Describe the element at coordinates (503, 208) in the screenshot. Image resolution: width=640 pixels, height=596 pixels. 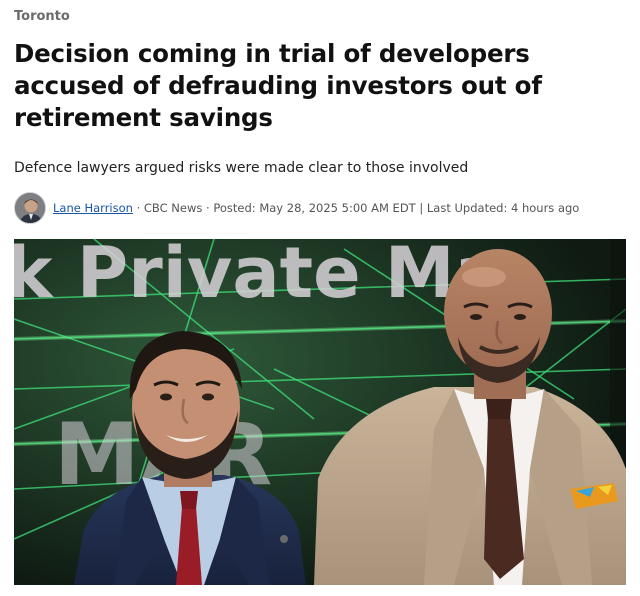
I see `byline-updated: Last Updated: 4 hours ago` at that location.